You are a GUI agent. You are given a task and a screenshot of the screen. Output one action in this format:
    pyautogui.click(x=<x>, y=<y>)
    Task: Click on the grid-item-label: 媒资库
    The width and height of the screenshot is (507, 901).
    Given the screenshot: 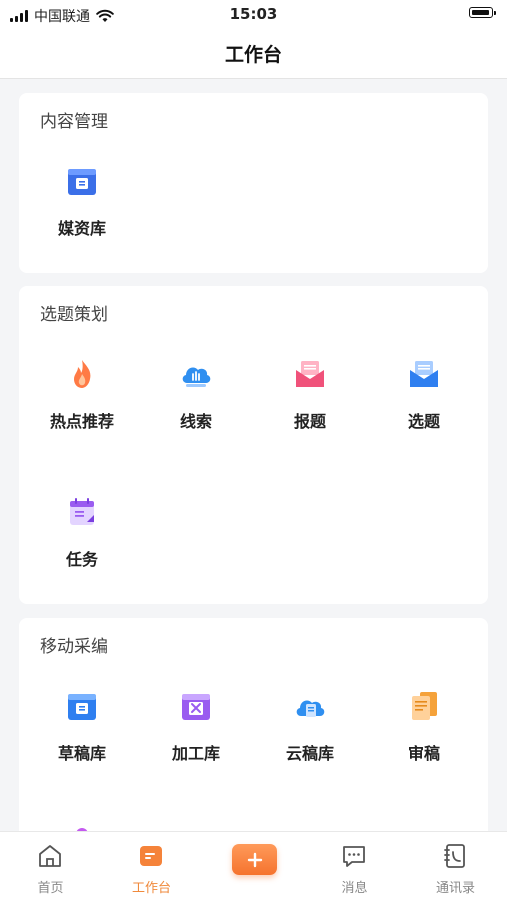 What is the action you would take?
    pyautogui.click(x=81, y=228)
    